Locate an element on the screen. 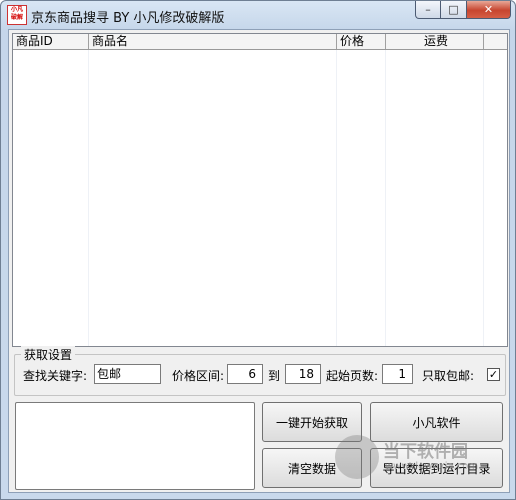 The height and width of the screenshot is (500, 516). app-logo-text-top: 小凡 is located at coordinates (16, 9).